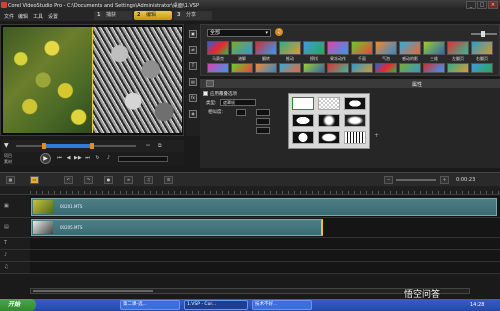 This screenshot has width=500, height=311. I want to click on next-frame-button: ▶▶, so click(78, 158).